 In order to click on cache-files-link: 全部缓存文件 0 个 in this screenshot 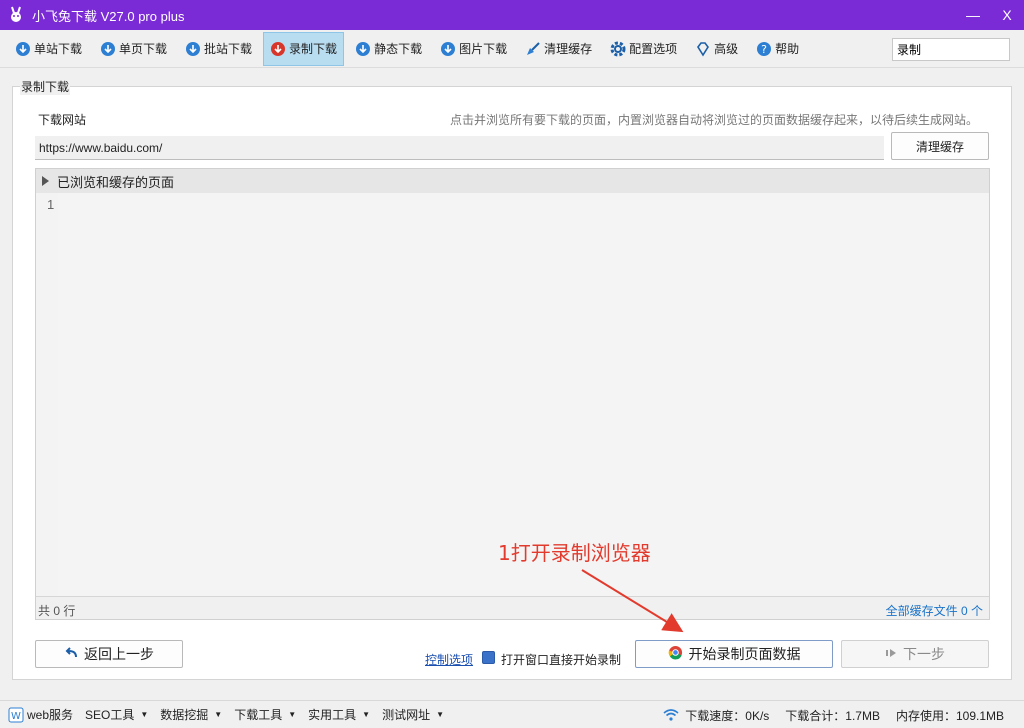, I will do `click(934, 610)`.